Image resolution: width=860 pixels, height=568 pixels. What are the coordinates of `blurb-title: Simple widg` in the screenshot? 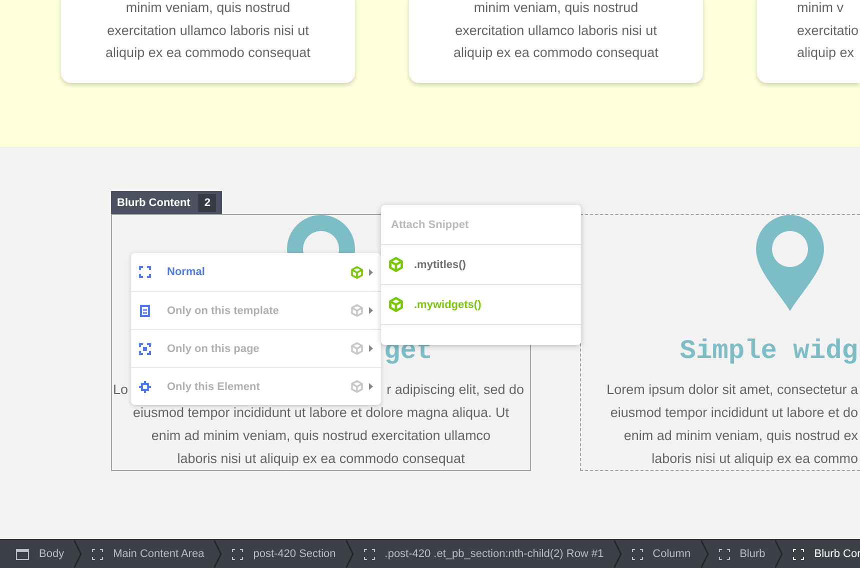 It's located at (769, 352).